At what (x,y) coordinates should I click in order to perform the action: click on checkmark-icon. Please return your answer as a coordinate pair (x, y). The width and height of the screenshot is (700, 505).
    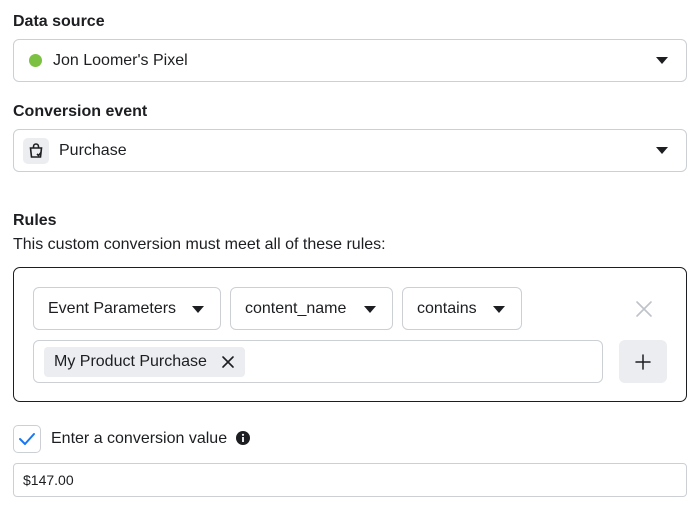
    Looking at the image, I should click on (27, 439).